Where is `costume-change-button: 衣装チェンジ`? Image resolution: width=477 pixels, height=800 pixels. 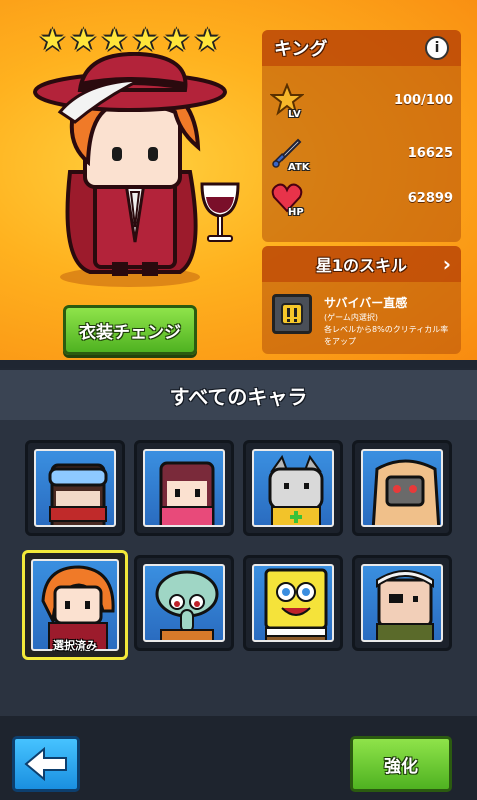
costume-change-button: 衣装チェンジ is located at coordinates (130, 330).